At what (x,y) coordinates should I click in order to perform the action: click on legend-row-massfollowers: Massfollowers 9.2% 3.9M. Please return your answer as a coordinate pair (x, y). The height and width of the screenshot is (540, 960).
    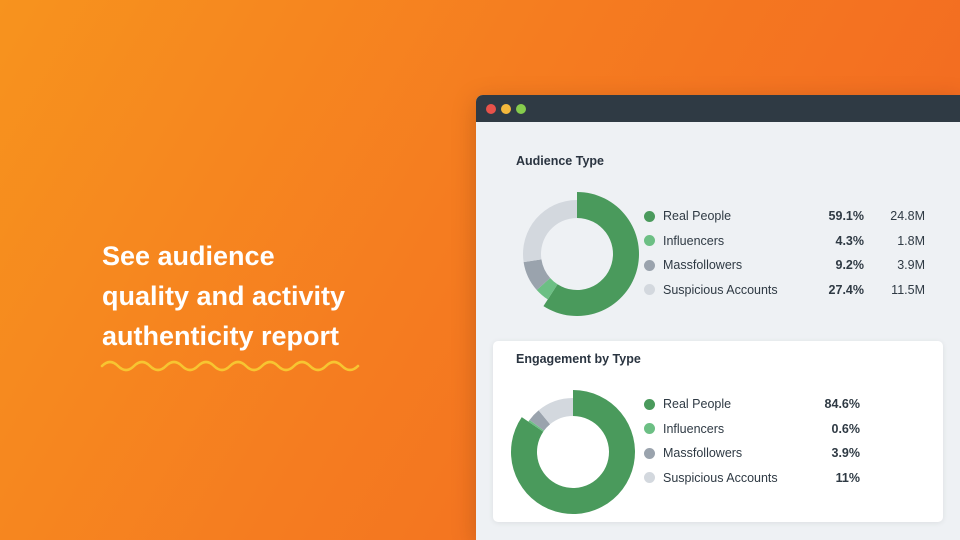
    Looking at the image, I should click on (784, 265).